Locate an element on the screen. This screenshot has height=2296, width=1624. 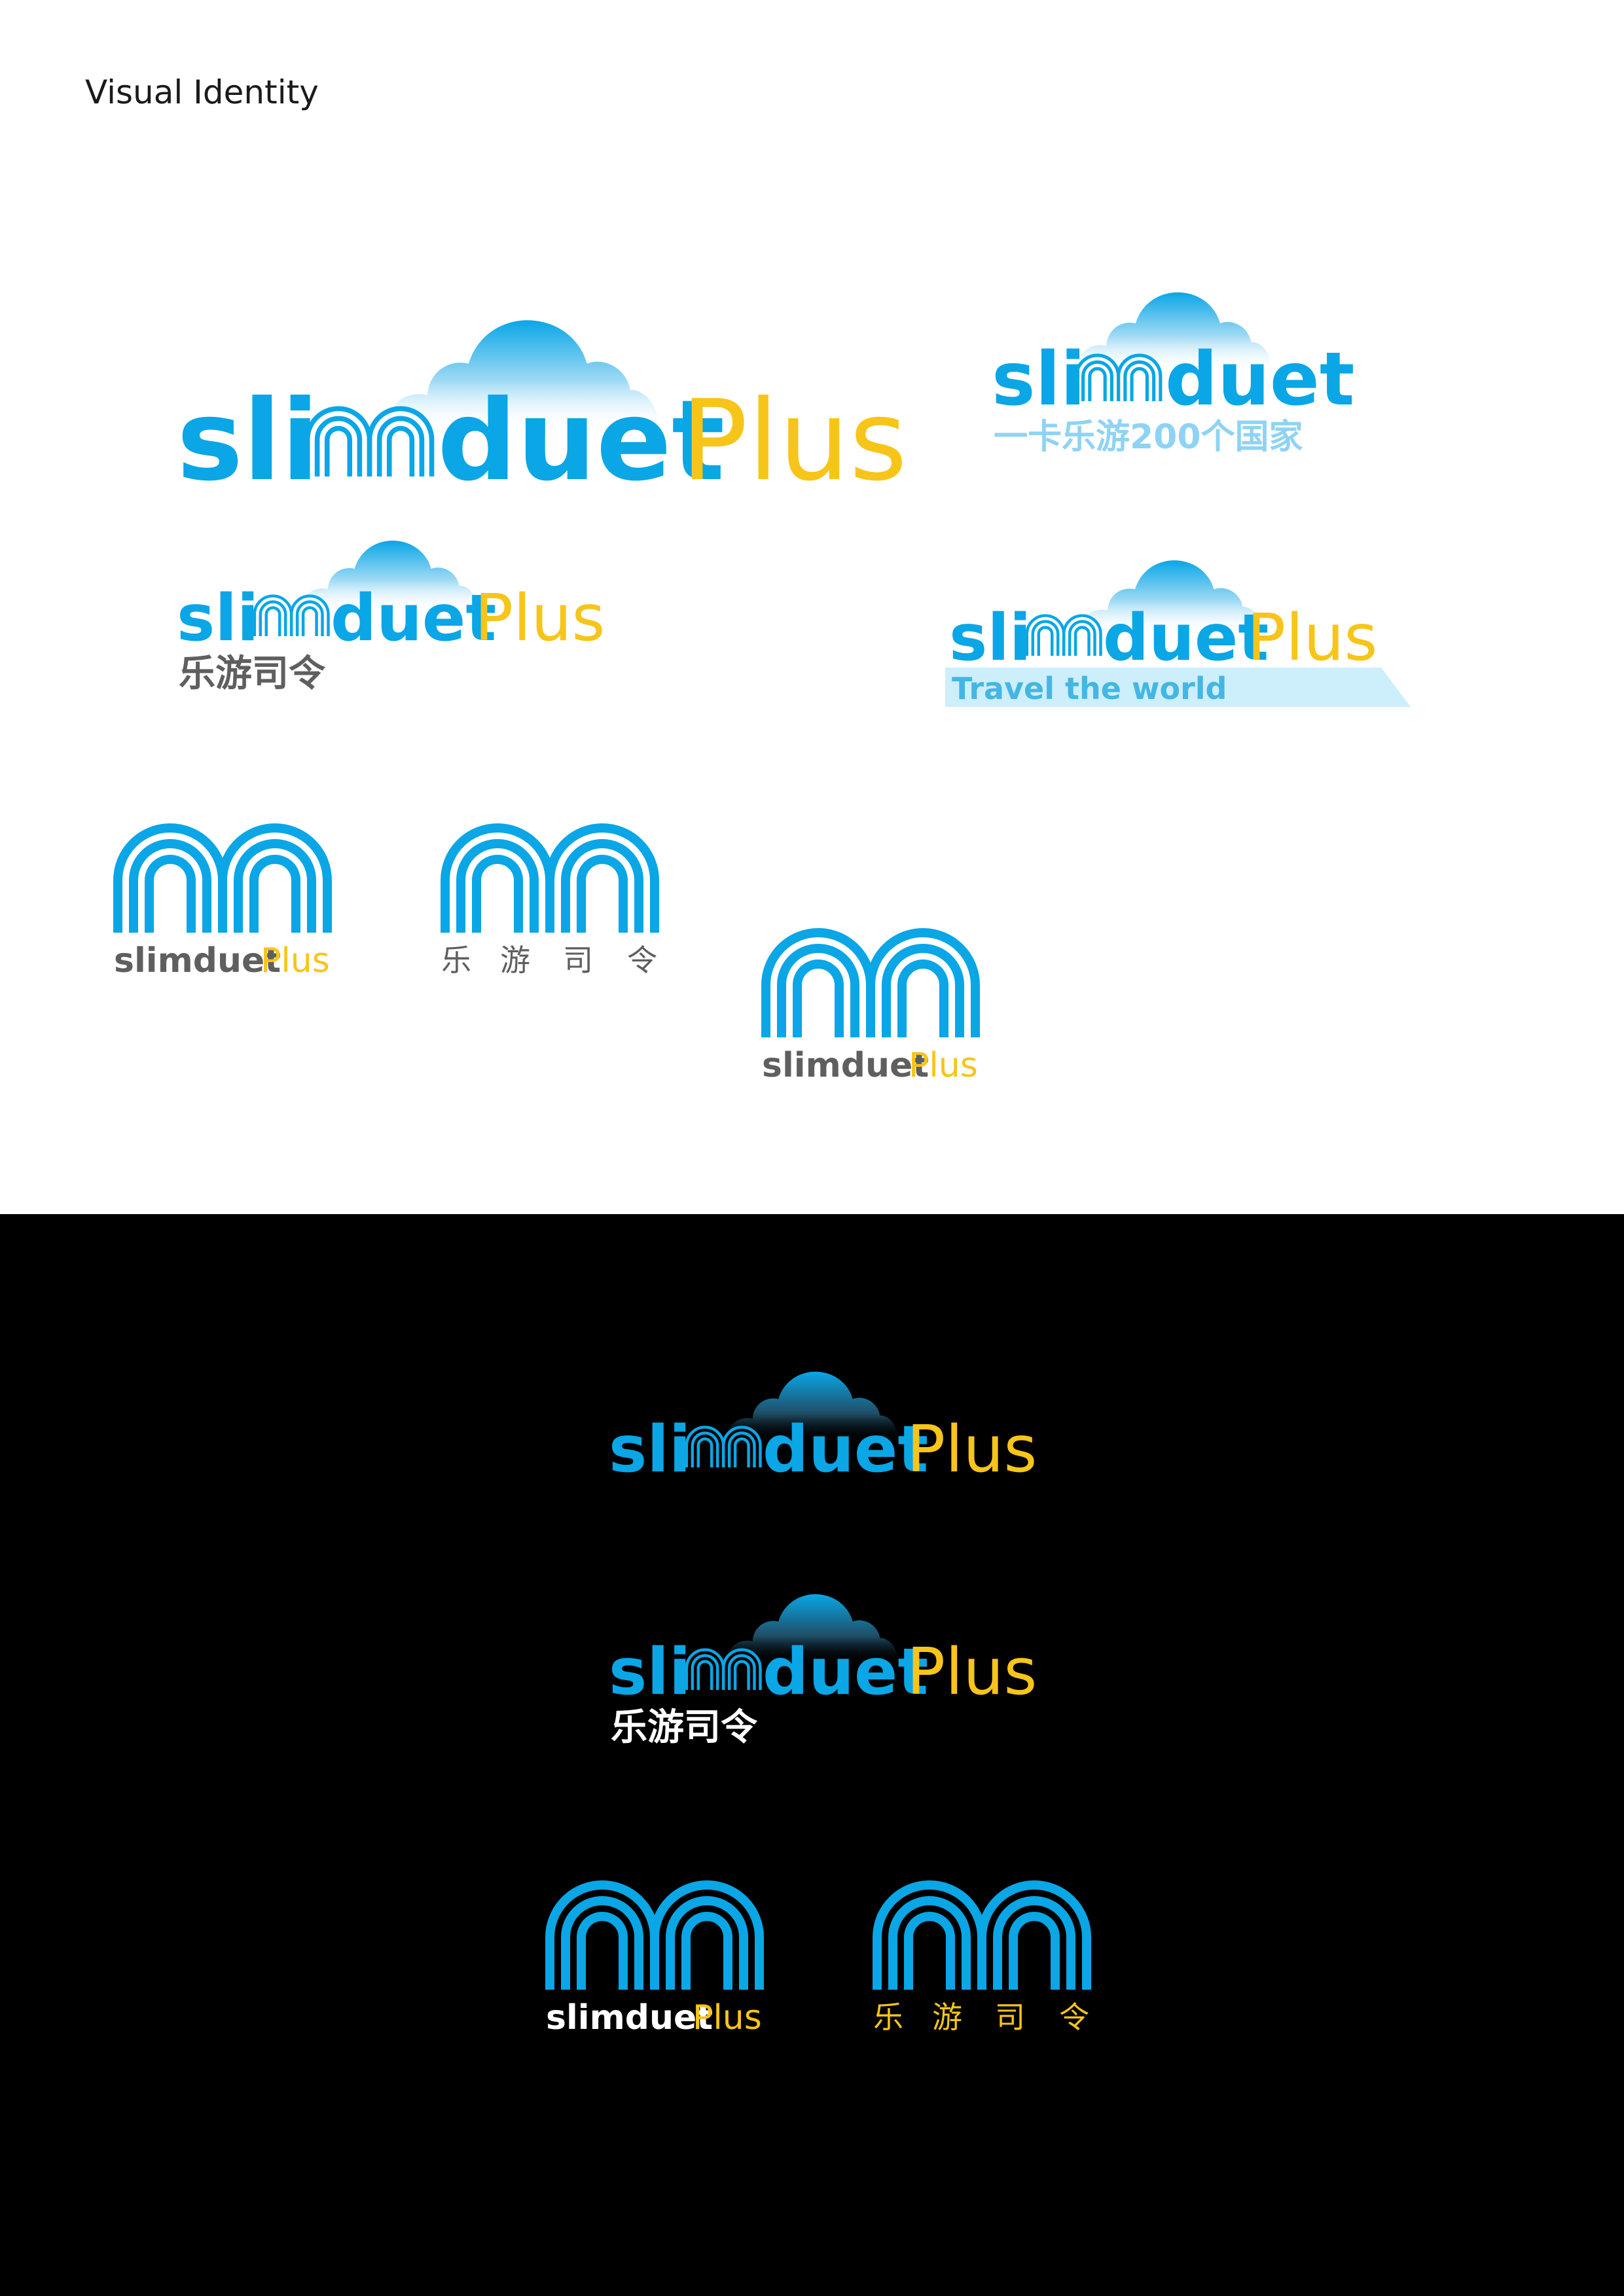
logo-on-dark: sli duet Plus is located at coordinates (821, 1430).